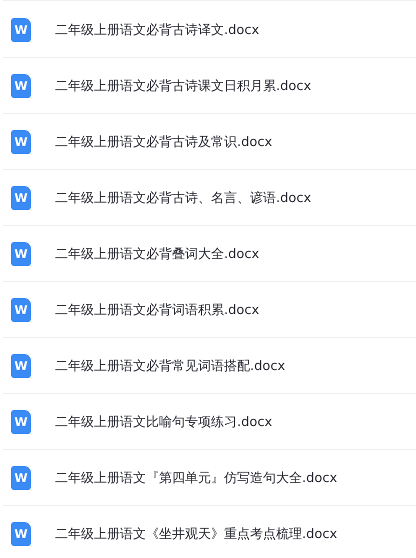 The height and width of the screenshot is (558, 416). What do you see at coordinates (196, 477) in the screenshot?
I see `file-name: 二年级上册语文『第四单元』仿写造句大全.docx` at bounding box center [196, 477].